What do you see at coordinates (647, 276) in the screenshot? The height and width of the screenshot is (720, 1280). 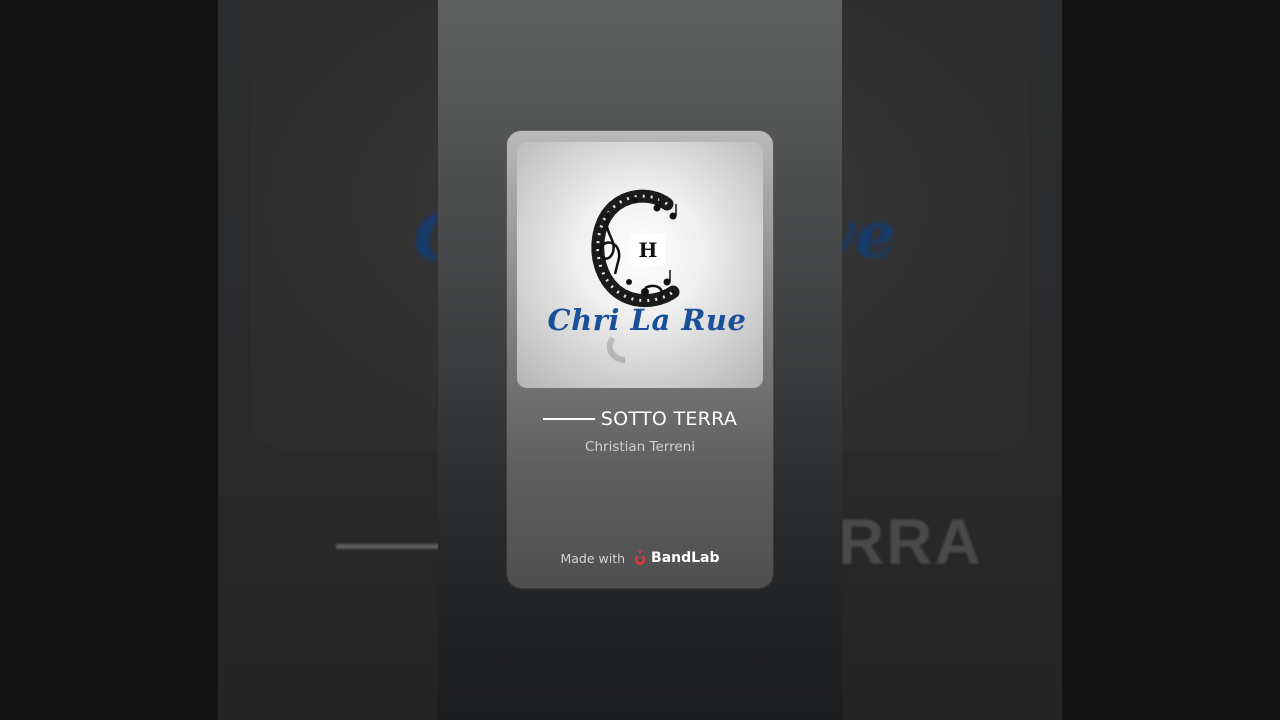 I see `cover-art-logo: H Chri La Rue` at bounding box center [647, 276].